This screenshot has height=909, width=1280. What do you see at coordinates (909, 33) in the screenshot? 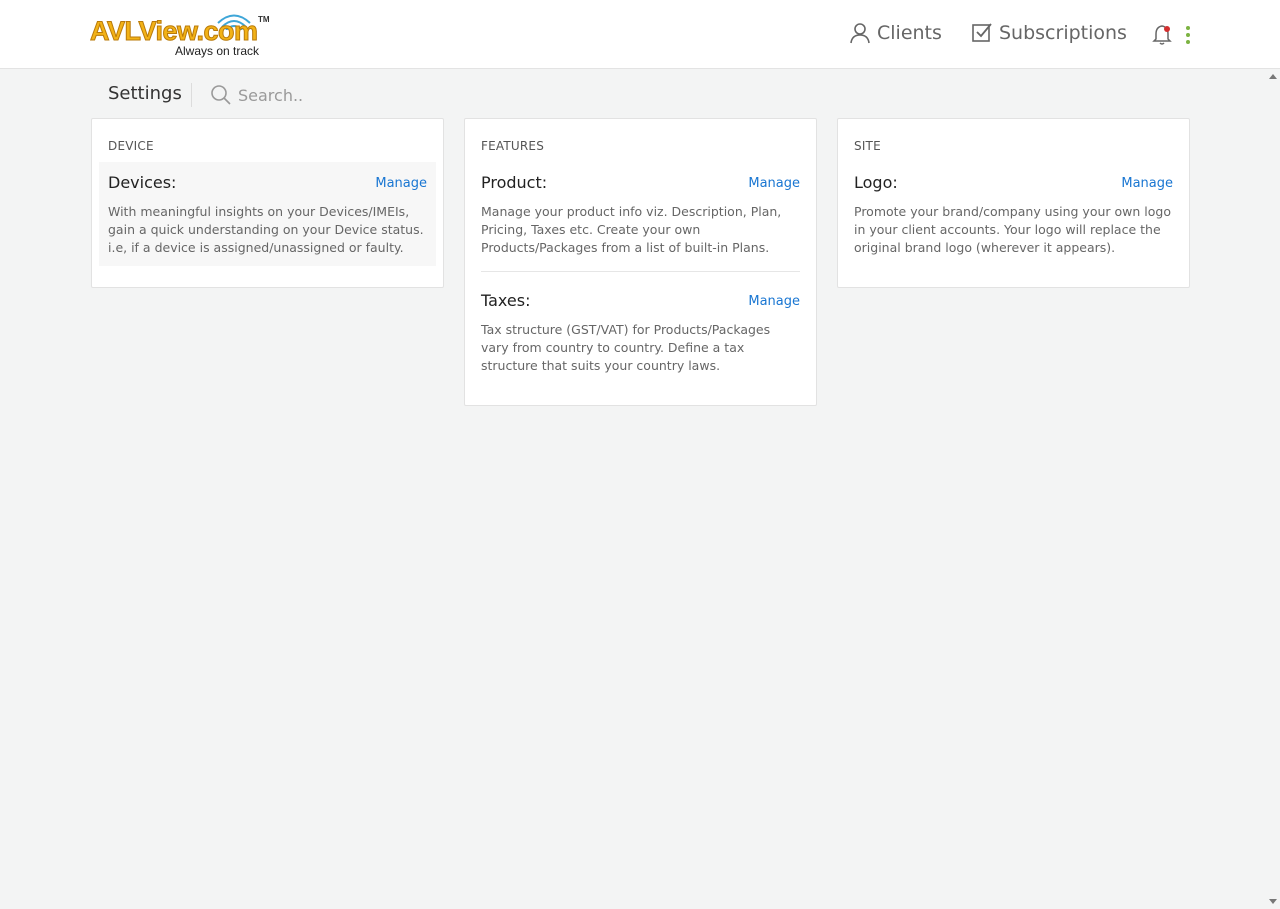
I see `nav-clients-label: Clients` at bounding box center [909, 33].